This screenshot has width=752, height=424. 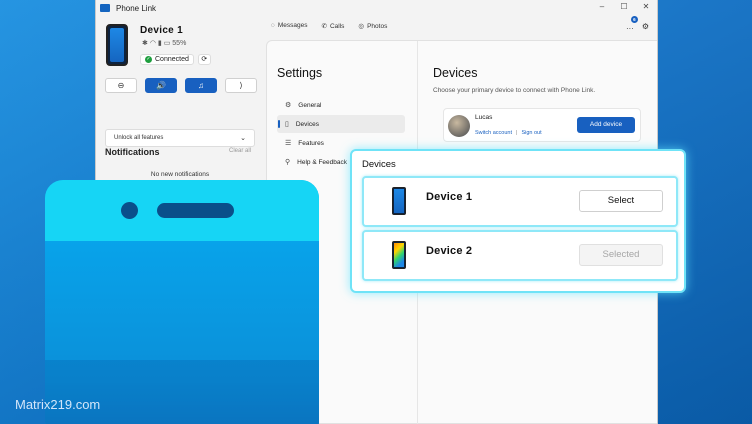 I want to click on connected-label: Connected, so click(x=172, y=59).